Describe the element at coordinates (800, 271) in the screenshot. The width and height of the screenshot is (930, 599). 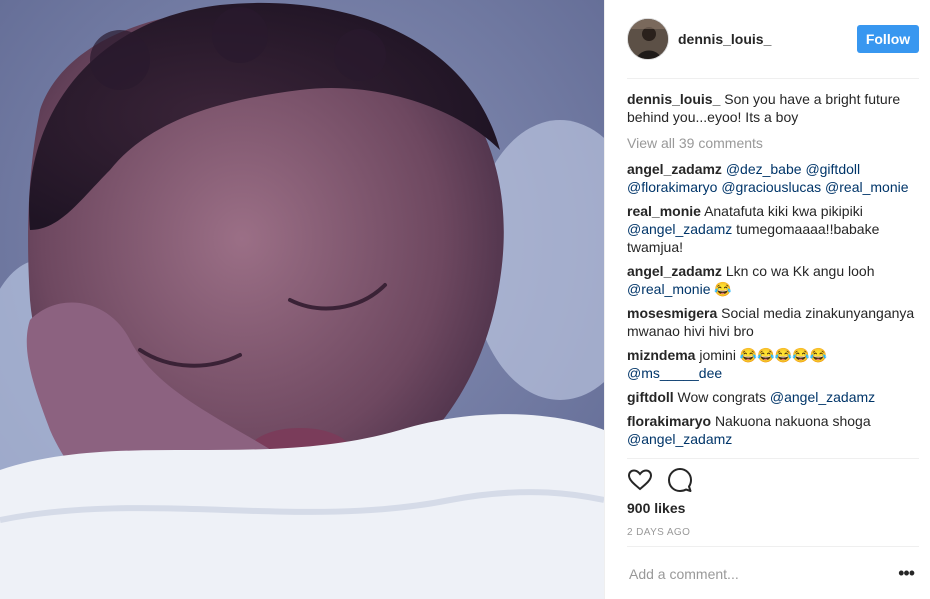
I see `comment-text: Lkn co wa Kk angu looh` at that location.